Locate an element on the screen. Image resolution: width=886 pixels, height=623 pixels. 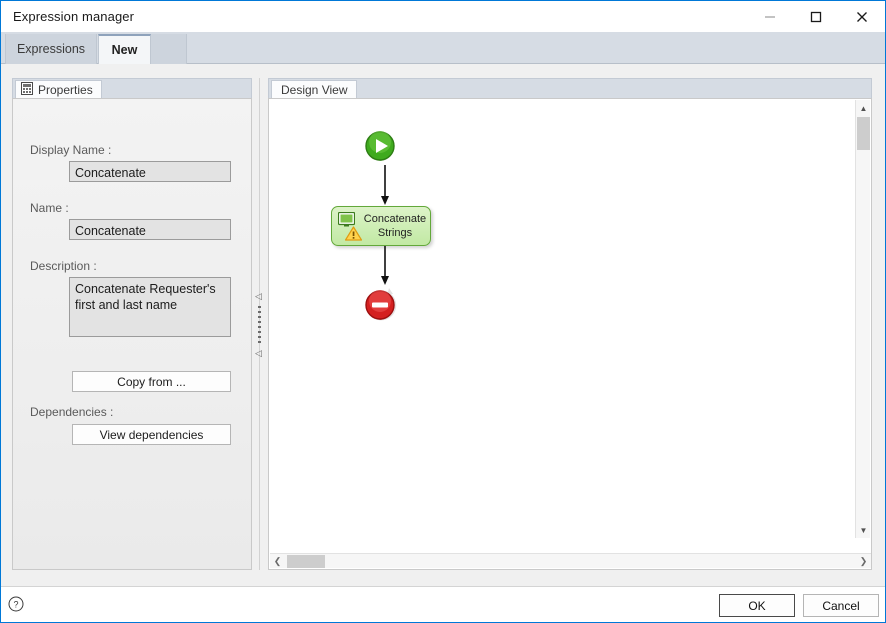
activity-node: Concatenate Strings is located at coordinates (381, 226).